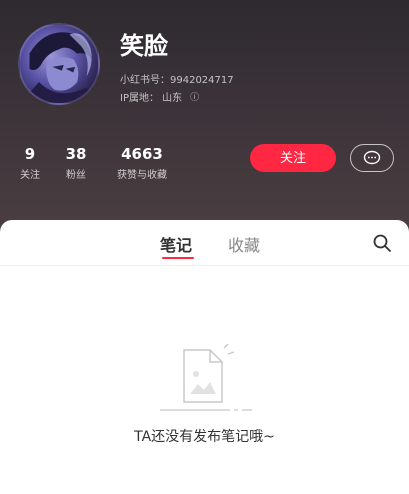  Describe the element at coordinates (204, 243) in the screenshot. I see `tab-bar: 笔记 收藏` at that location.